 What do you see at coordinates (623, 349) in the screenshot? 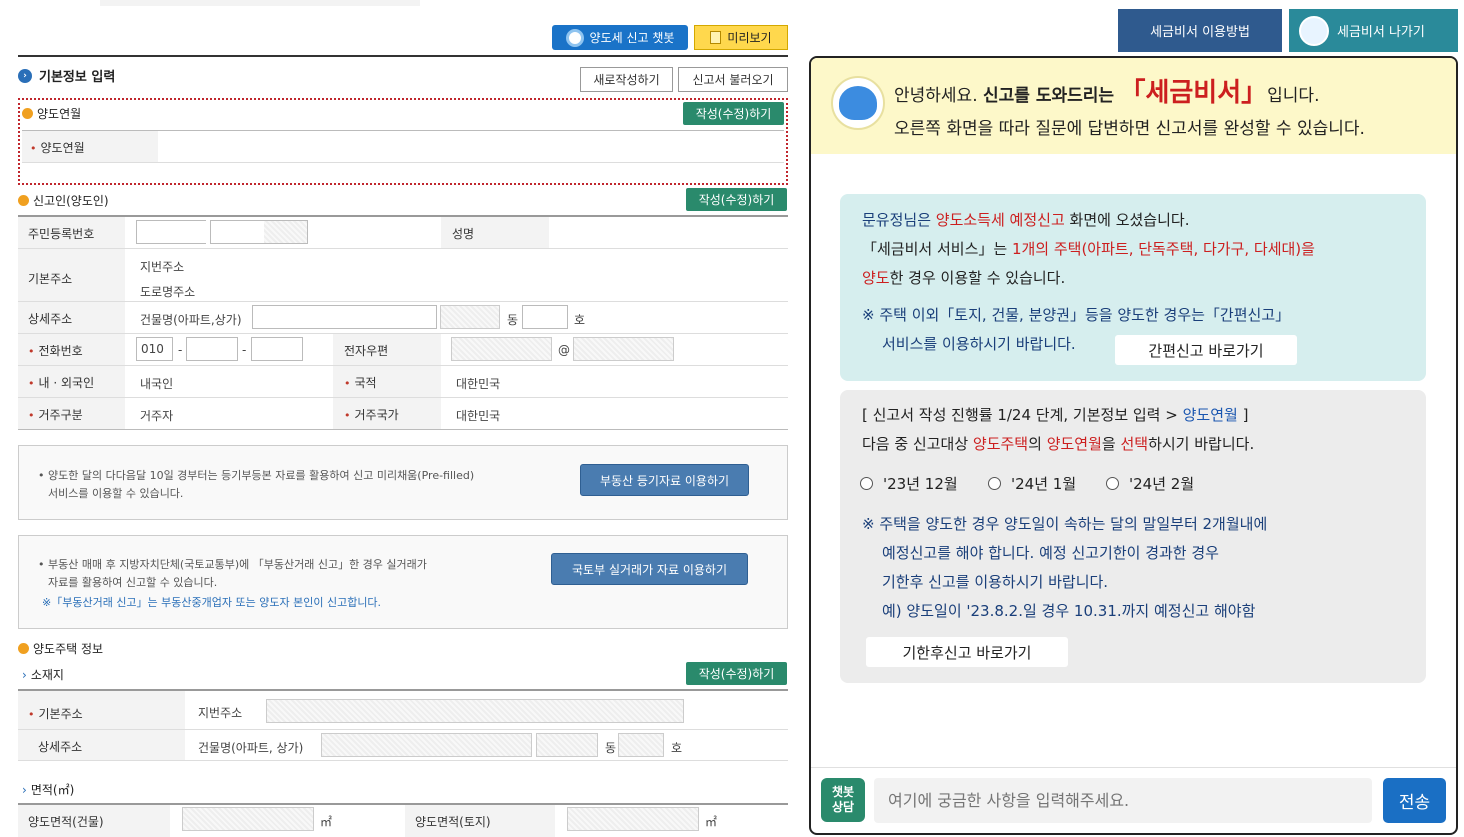
I see `email-domain-input` at bounding box center [623, 349].